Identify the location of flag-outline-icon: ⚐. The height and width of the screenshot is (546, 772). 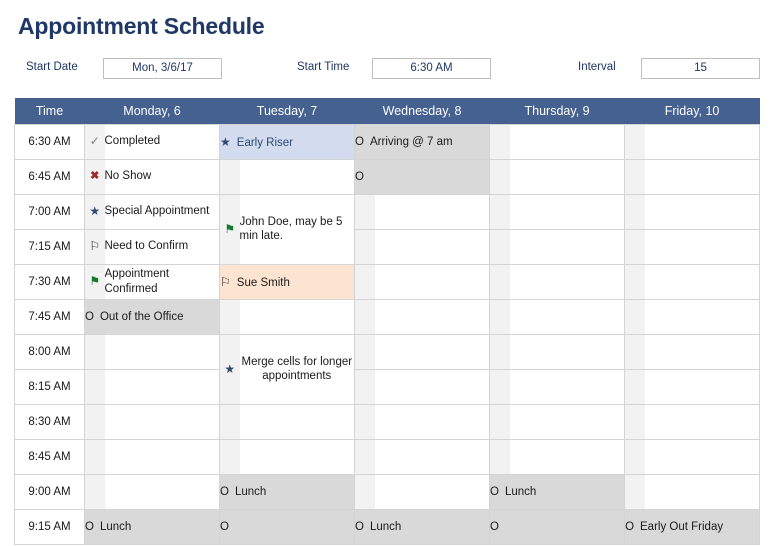
(94, 246).